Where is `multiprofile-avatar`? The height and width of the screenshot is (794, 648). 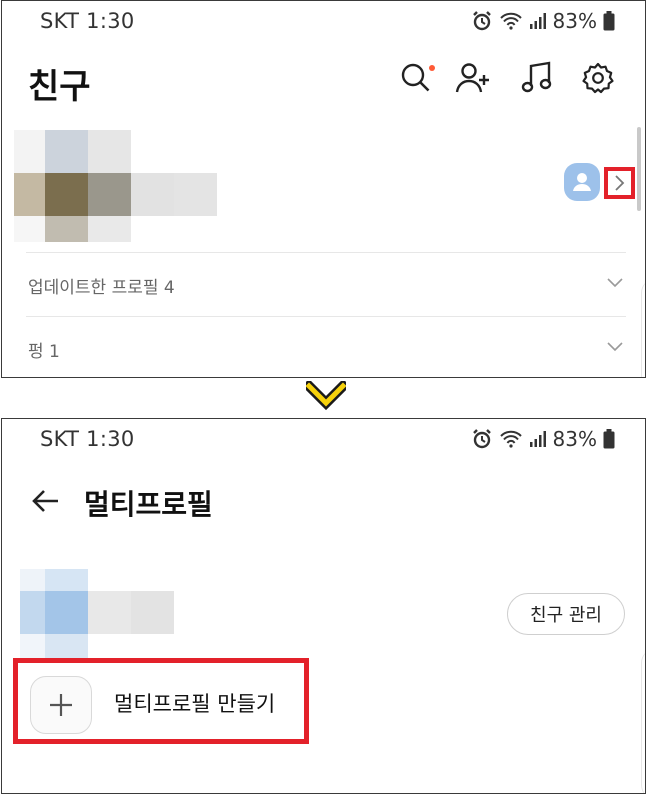
multiprofile-avatar is located at coordinates (582, 182).